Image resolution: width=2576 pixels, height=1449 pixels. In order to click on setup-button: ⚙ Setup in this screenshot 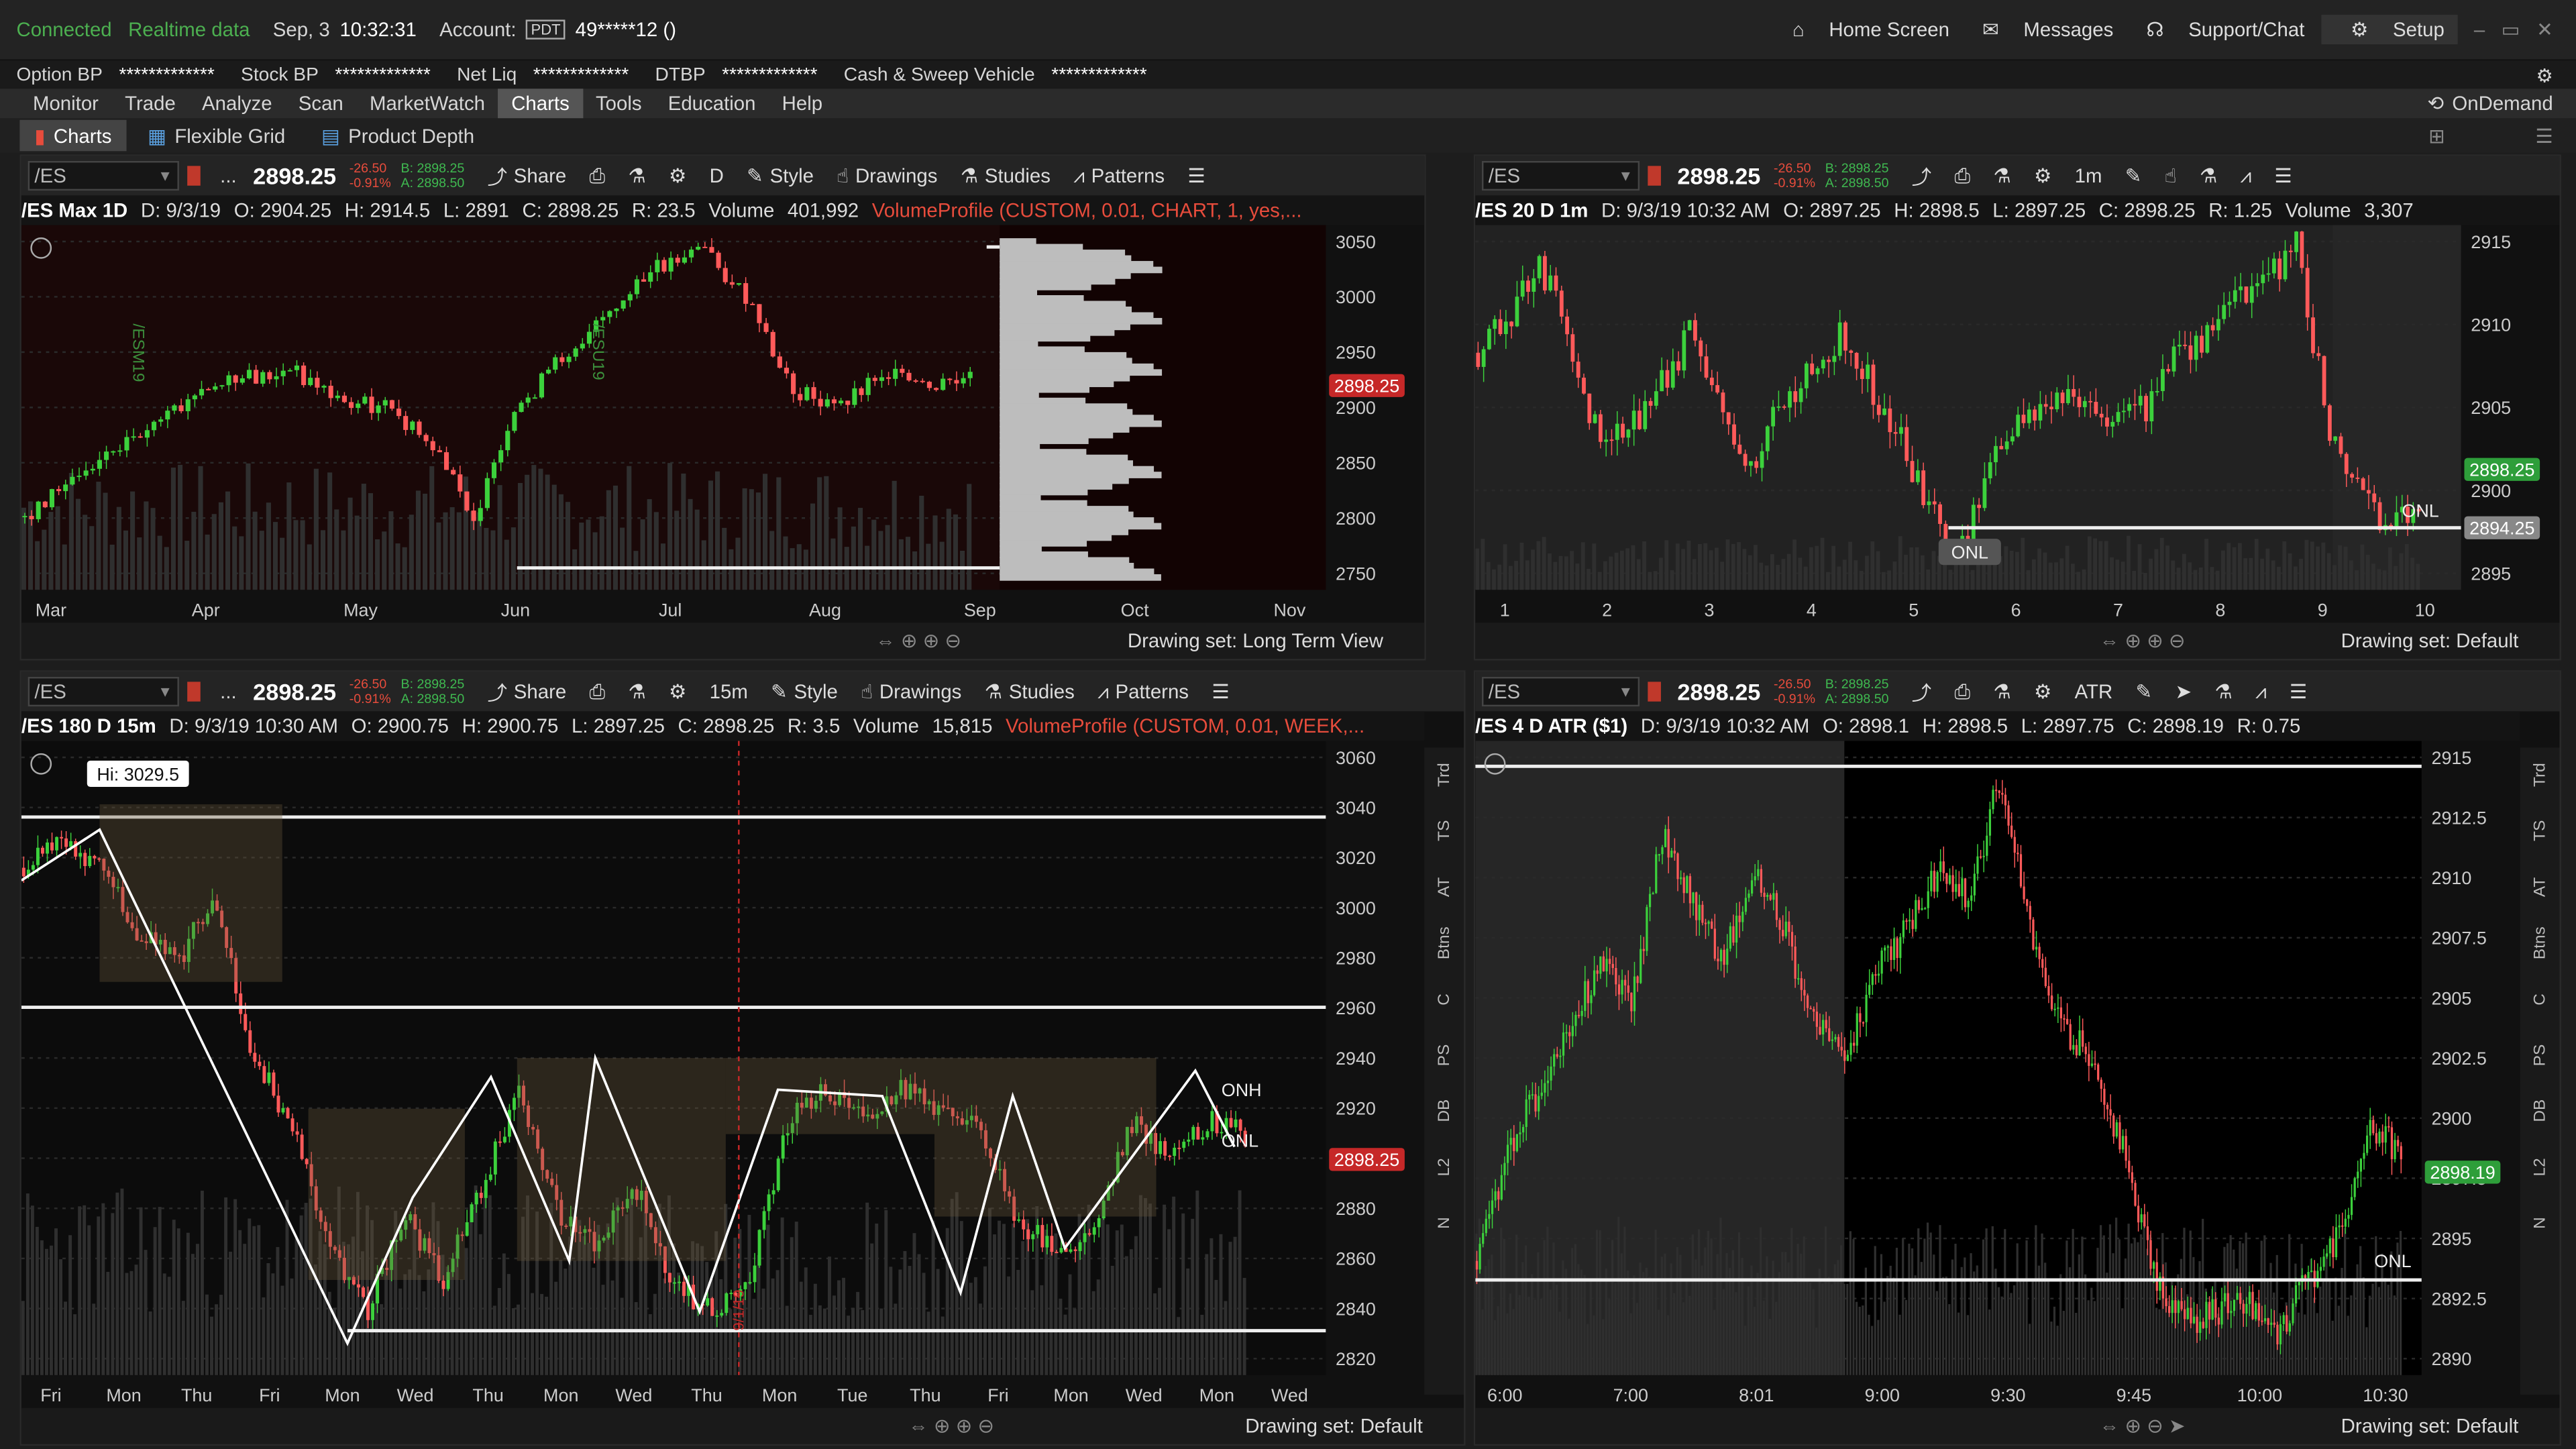, I will do `click(2389, 30)`.